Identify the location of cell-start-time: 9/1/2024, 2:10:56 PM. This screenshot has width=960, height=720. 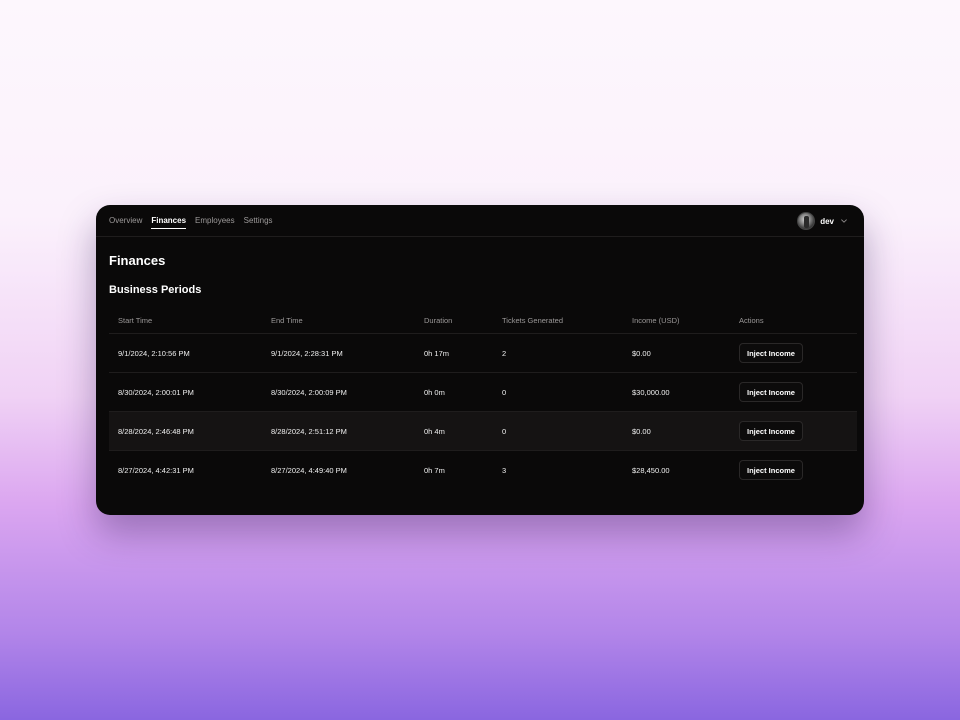
(185, 353).